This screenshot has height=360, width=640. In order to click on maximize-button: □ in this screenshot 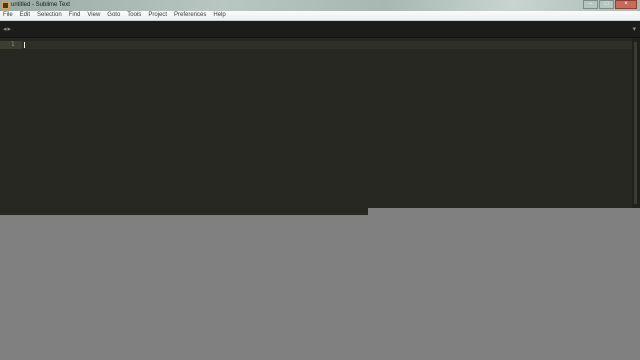, I will do `click(606, 4)`.